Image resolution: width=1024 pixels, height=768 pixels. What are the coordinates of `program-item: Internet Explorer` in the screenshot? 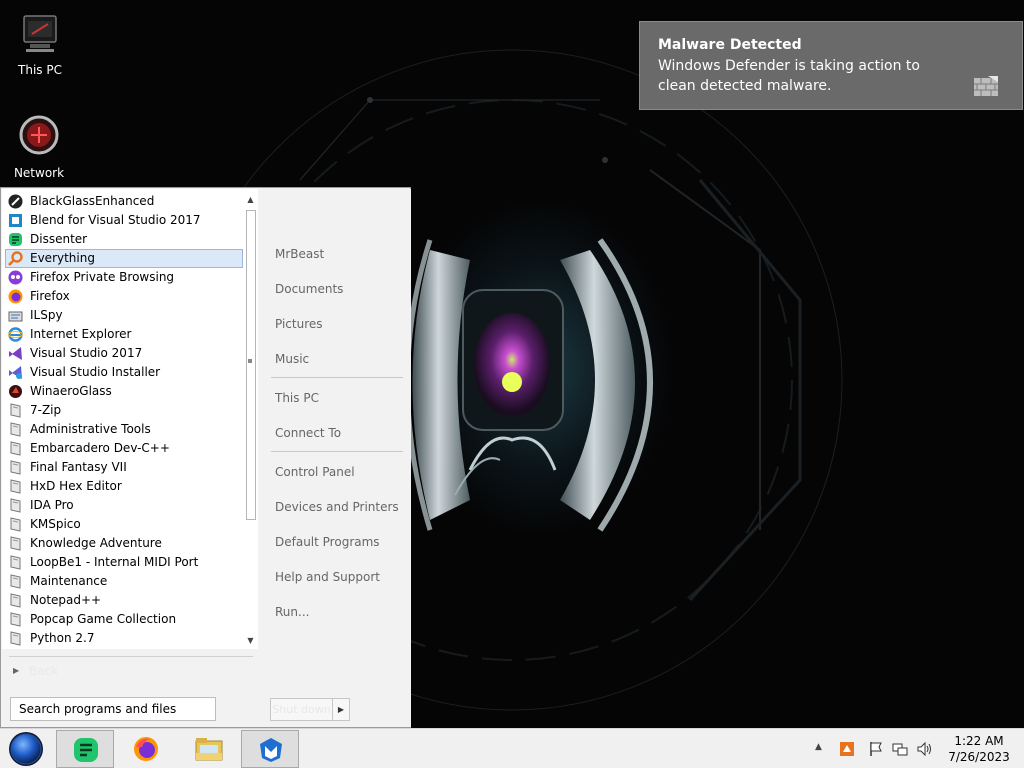 It's located at (124, 334).